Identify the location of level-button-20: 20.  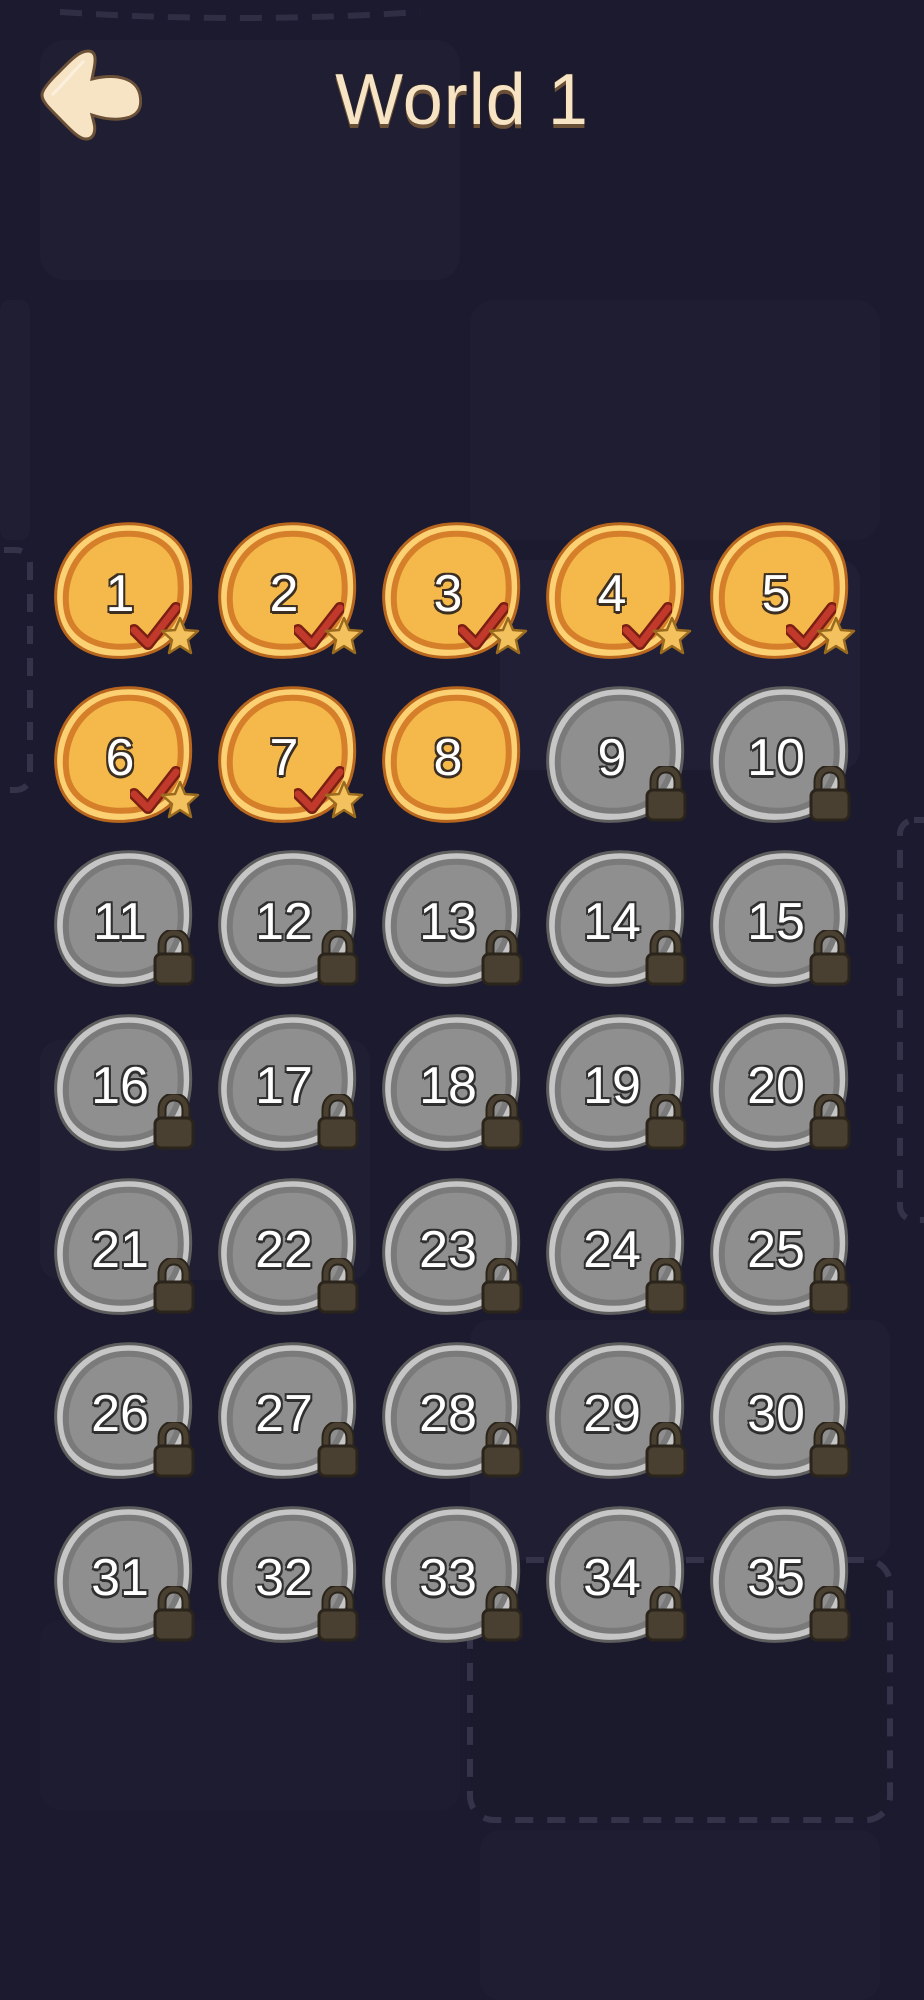
(779, 1083).